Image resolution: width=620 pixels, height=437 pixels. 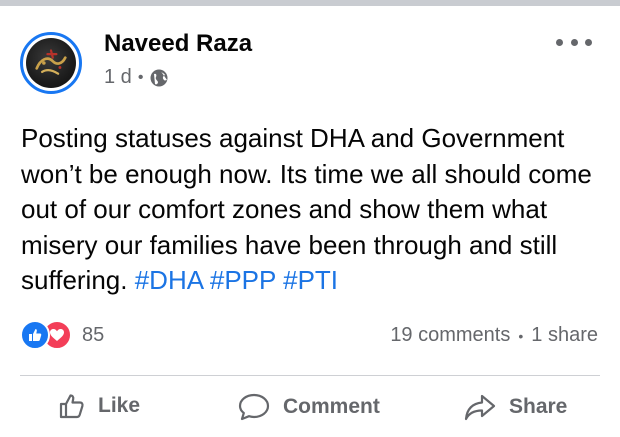 I want to click on shares-count-link: 1 share, so click(x=564, y=335).